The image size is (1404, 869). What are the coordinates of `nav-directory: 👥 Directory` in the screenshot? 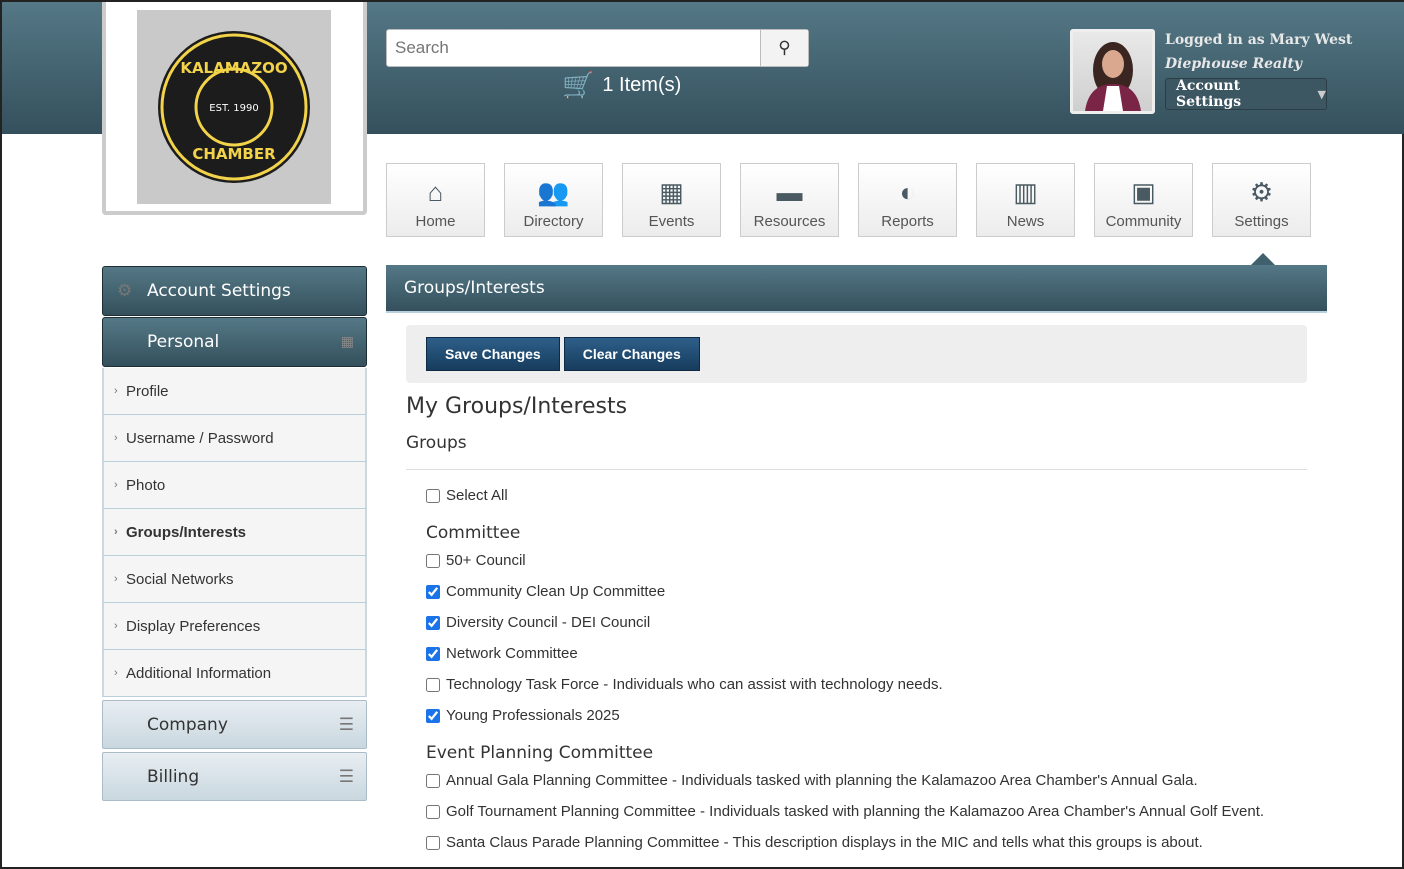 It's located at (553, 200).